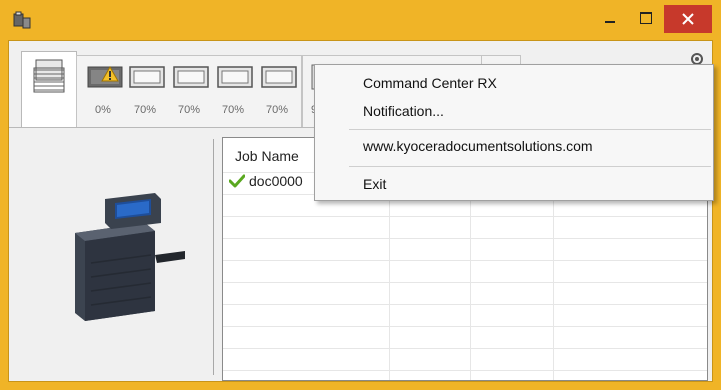 This screenshot has height=390, width=721. I want to click on pane-splitter, so click(213, 257).